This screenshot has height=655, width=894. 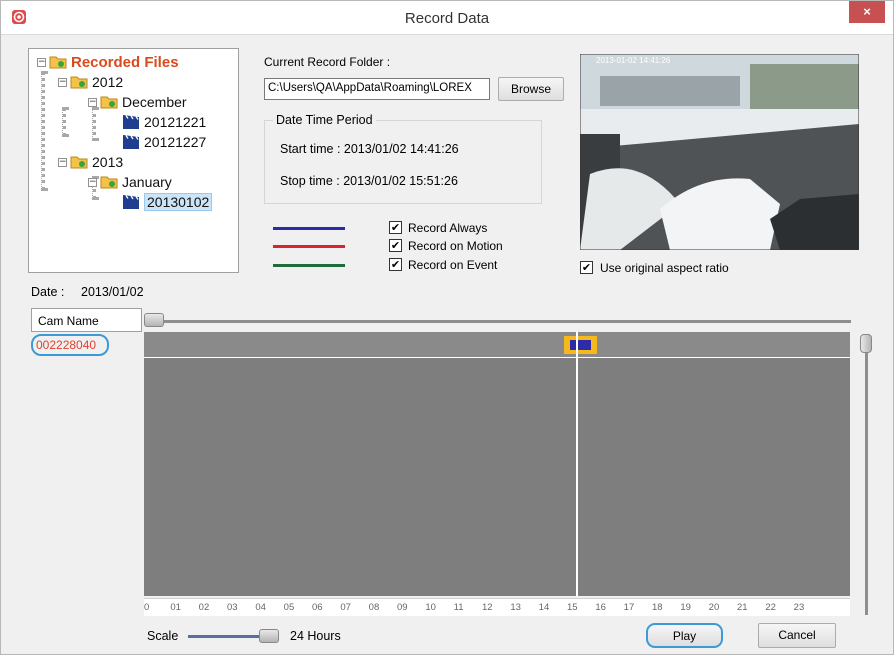 What do you see at coordinates (108, 162) in the screenshot?
I see `tree-label: 2013` at bounding box center [108, 162].